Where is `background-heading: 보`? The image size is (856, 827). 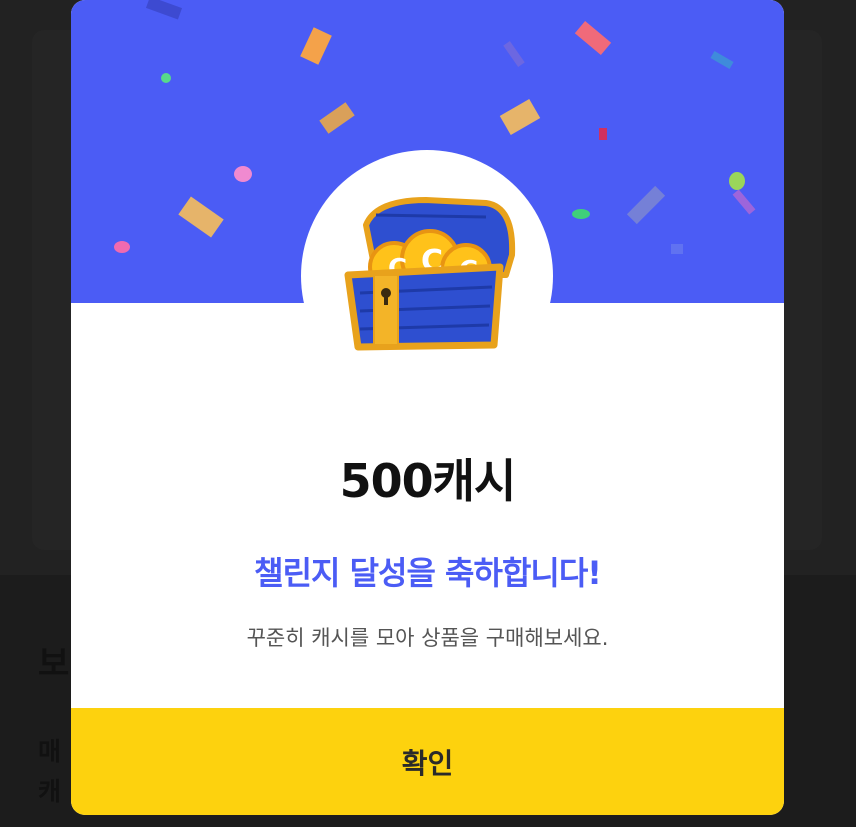 background-heading: 보 is located at coordinates (54, 664).